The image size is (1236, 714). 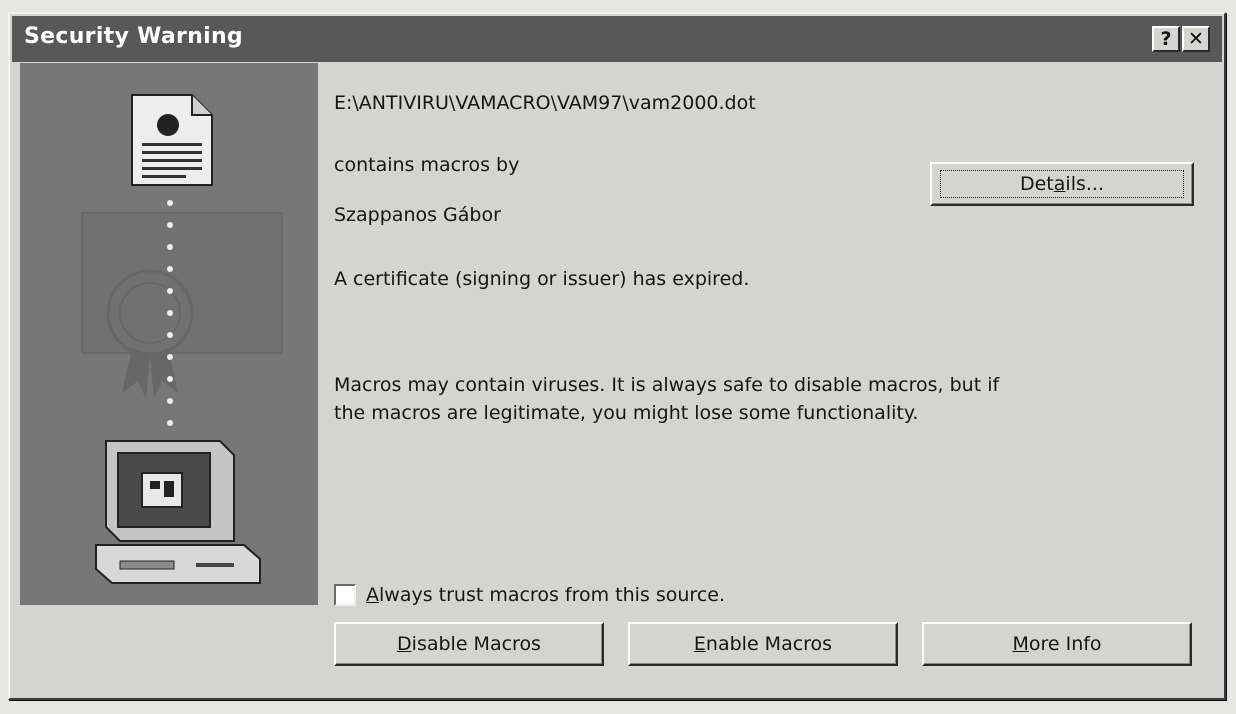 I want to click on enable-macros-button: Enable Macros, so click(x=763, y=644).